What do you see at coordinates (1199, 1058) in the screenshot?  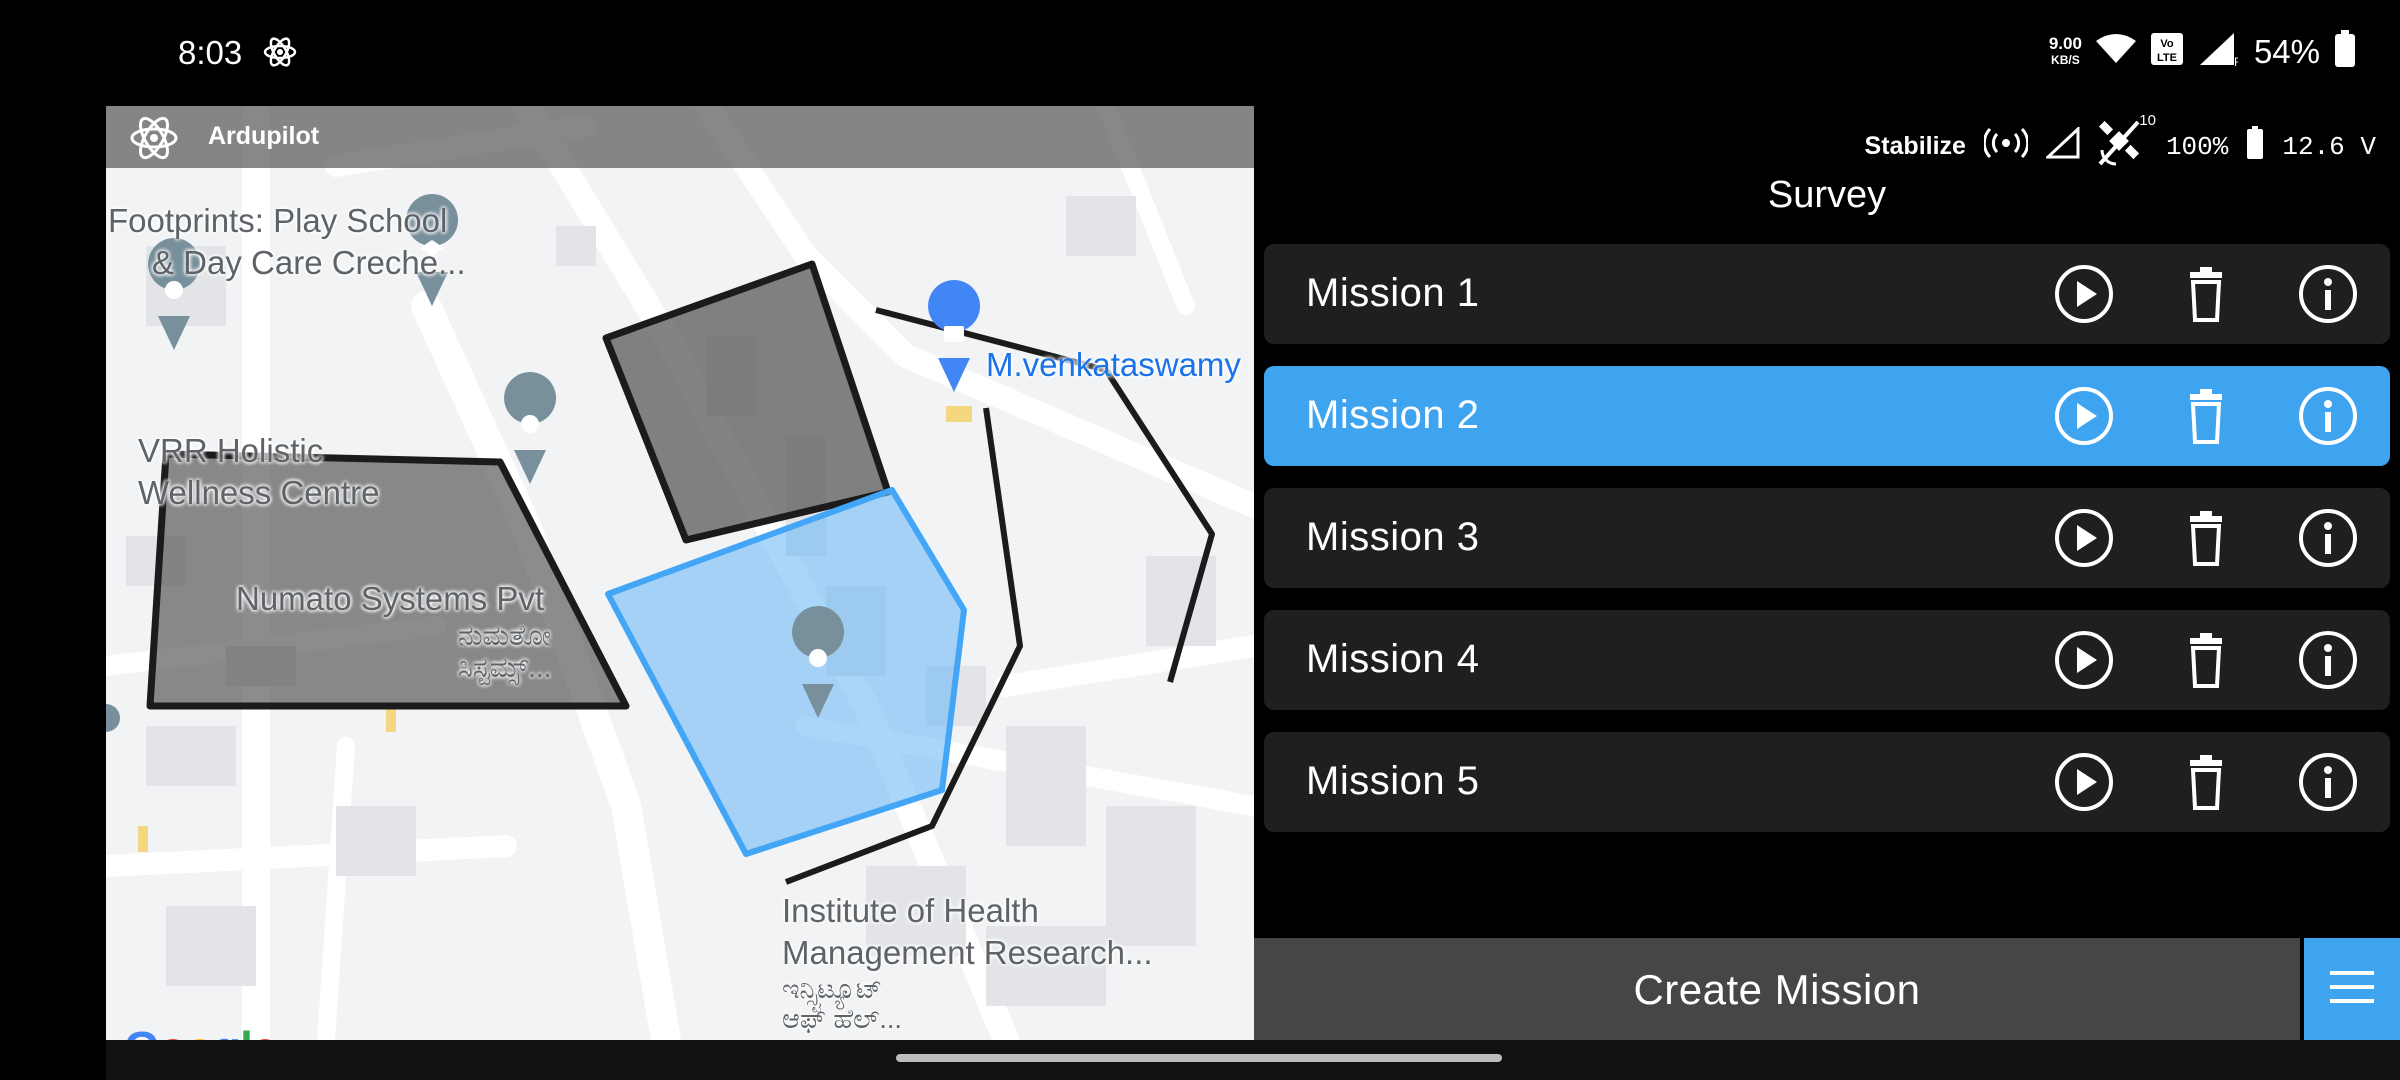 I see `home-gesture-handle` at bounding box center [1199, 1058].